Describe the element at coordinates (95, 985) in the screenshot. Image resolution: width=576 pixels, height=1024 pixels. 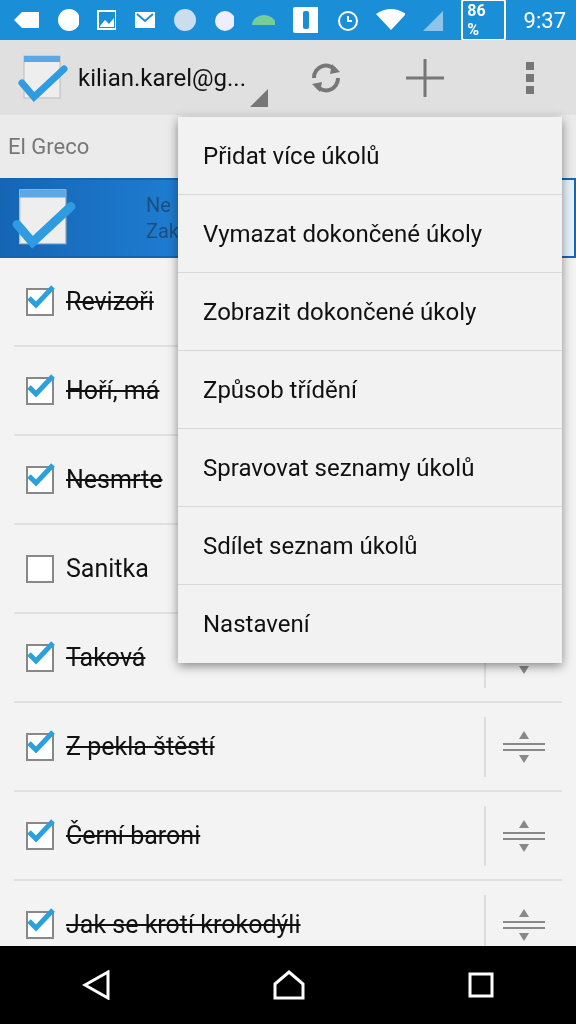
I see `back-icon` at that location.